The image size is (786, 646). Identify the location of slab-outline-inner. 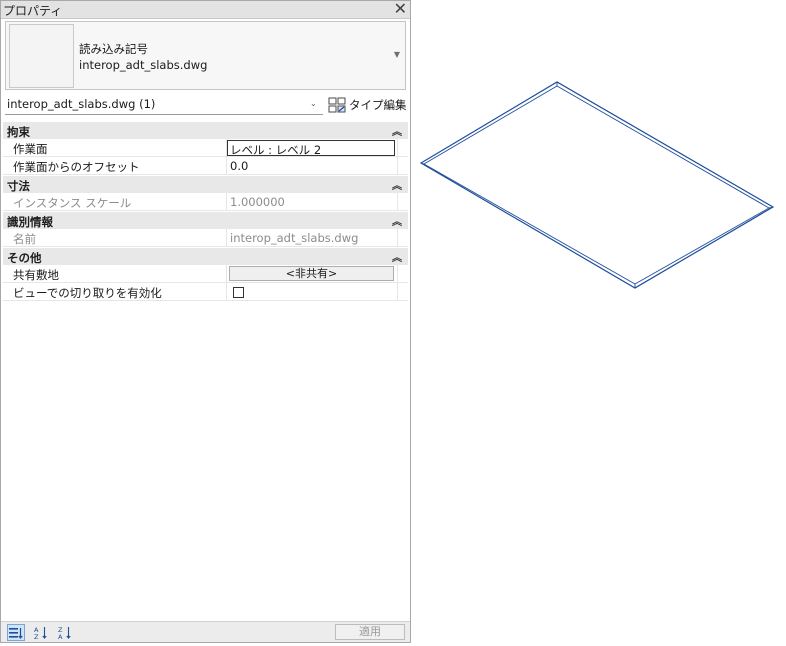
(596, 185).